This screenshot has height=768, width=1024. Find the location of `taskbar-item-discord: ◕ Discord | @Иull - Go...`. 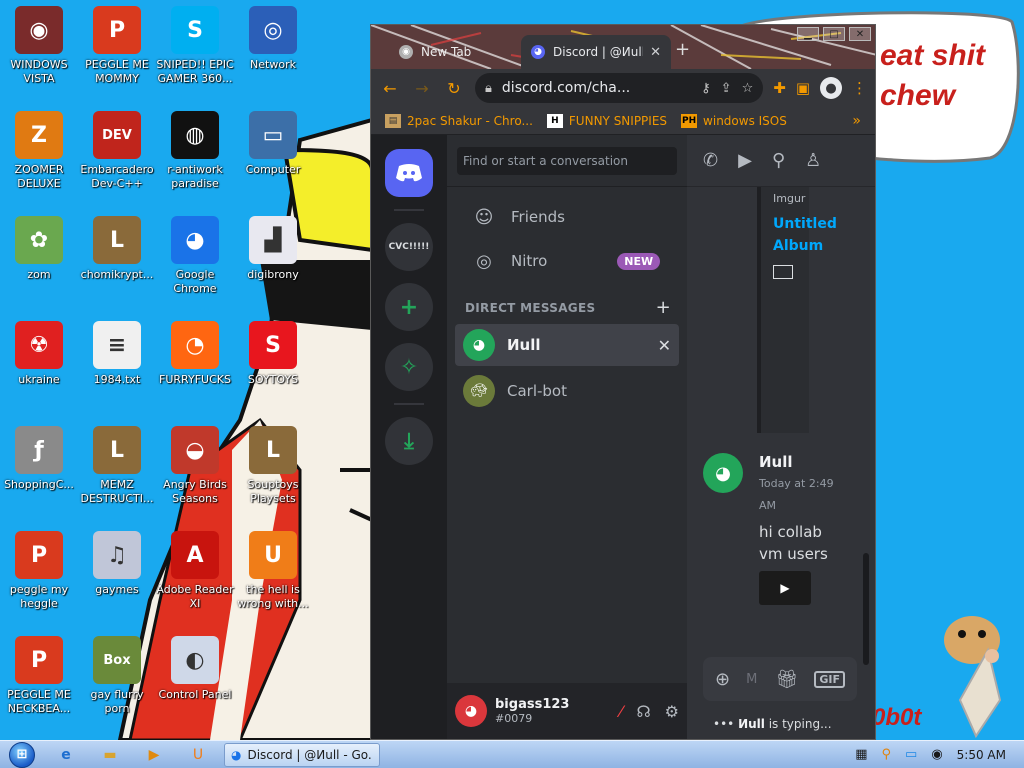

taskbar-item-discord: ◕ Discord | @Иull - Go... is located at coordinates (302, 754).